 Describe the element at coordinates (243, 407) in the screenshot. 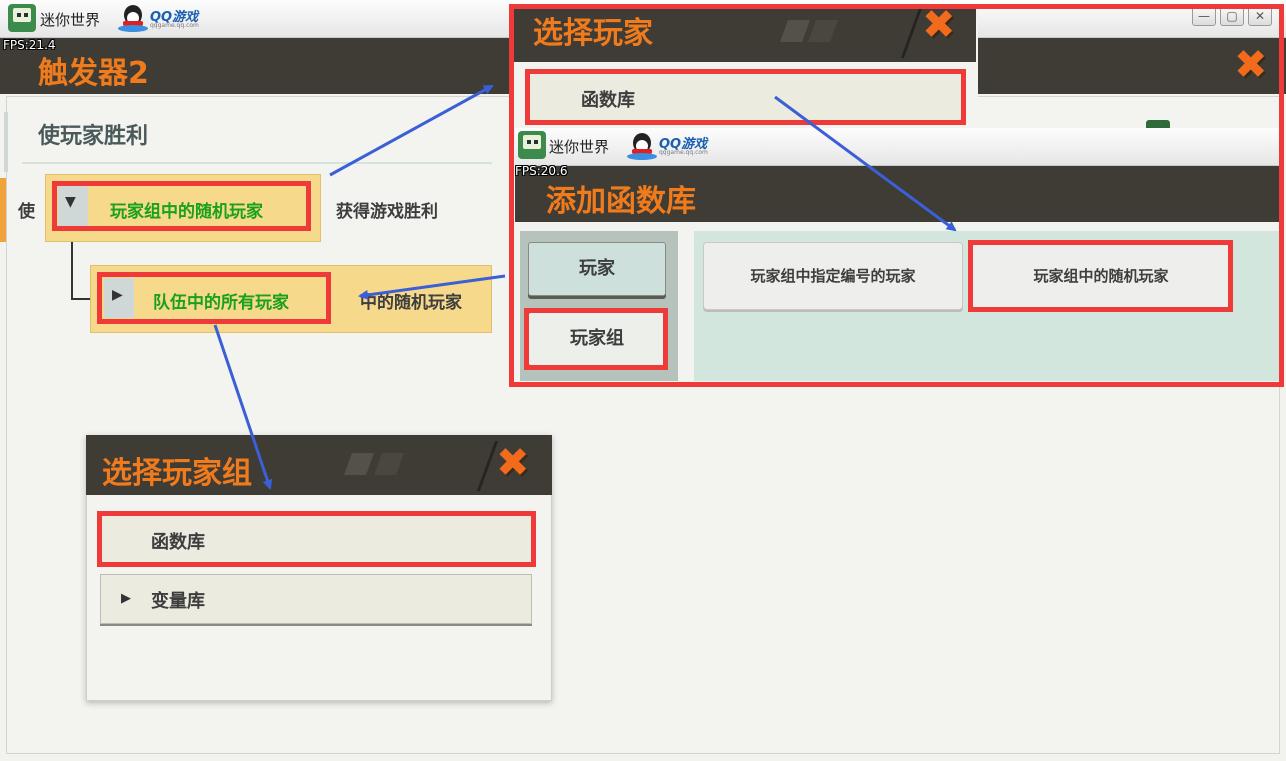

I see `arrow-to-select-group` at that location.